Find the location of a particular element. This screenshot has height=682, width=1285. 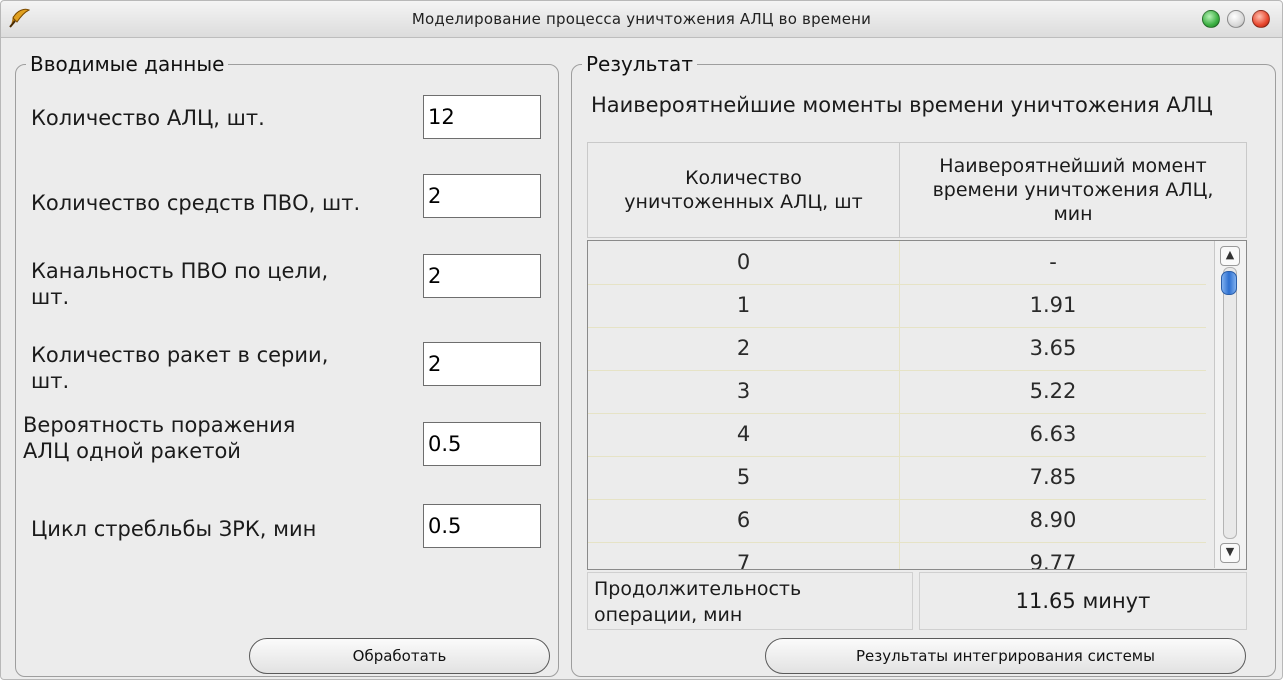

table-row: 1 1.91 is located at coordinates (897, 306).